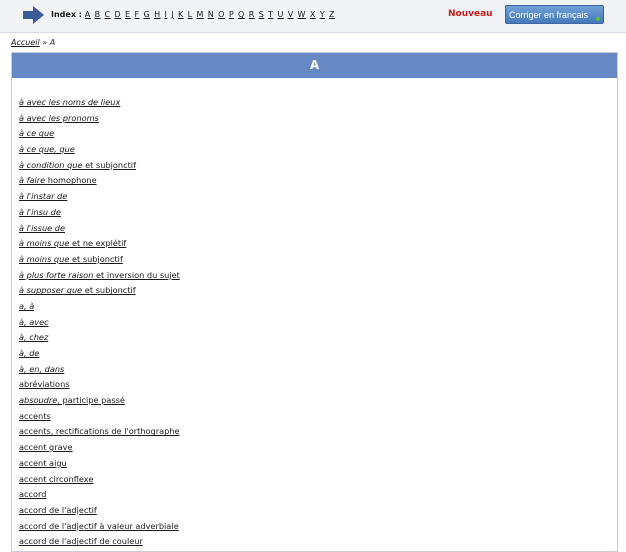 The width and height of the screenshot is (626, 552). Describe the element at coordinates (127, 14) in the screenshot. I see `index-letter-e: E` at that location.